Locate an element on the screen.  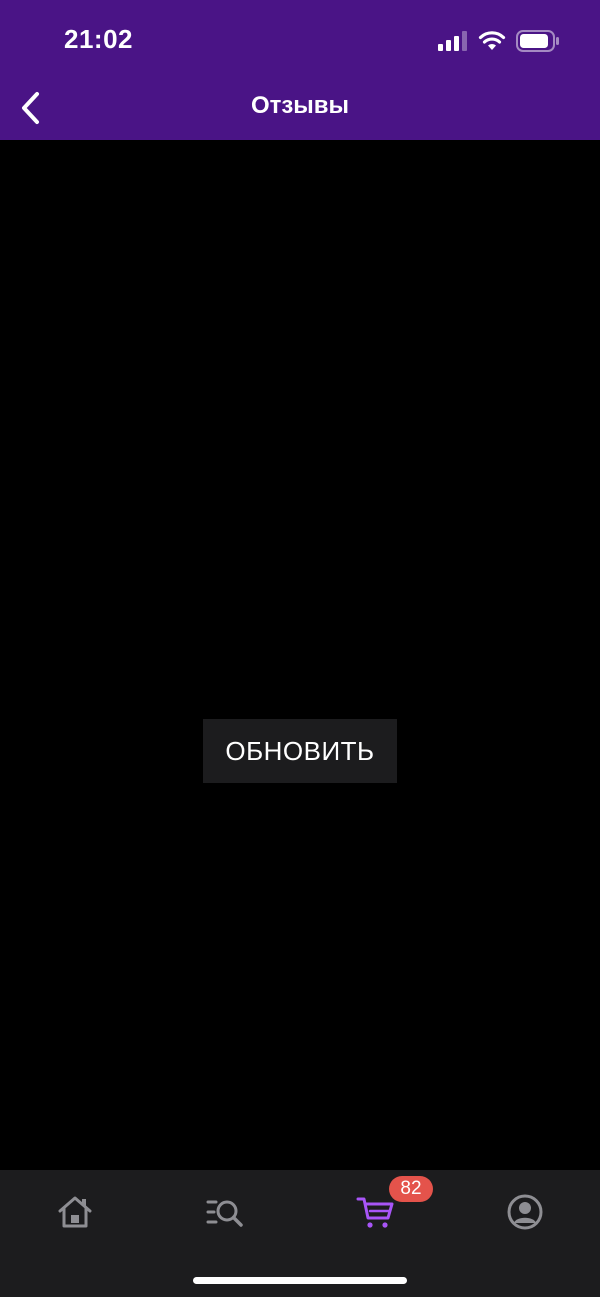
tab-profile is located at coordinates (525, 1212).